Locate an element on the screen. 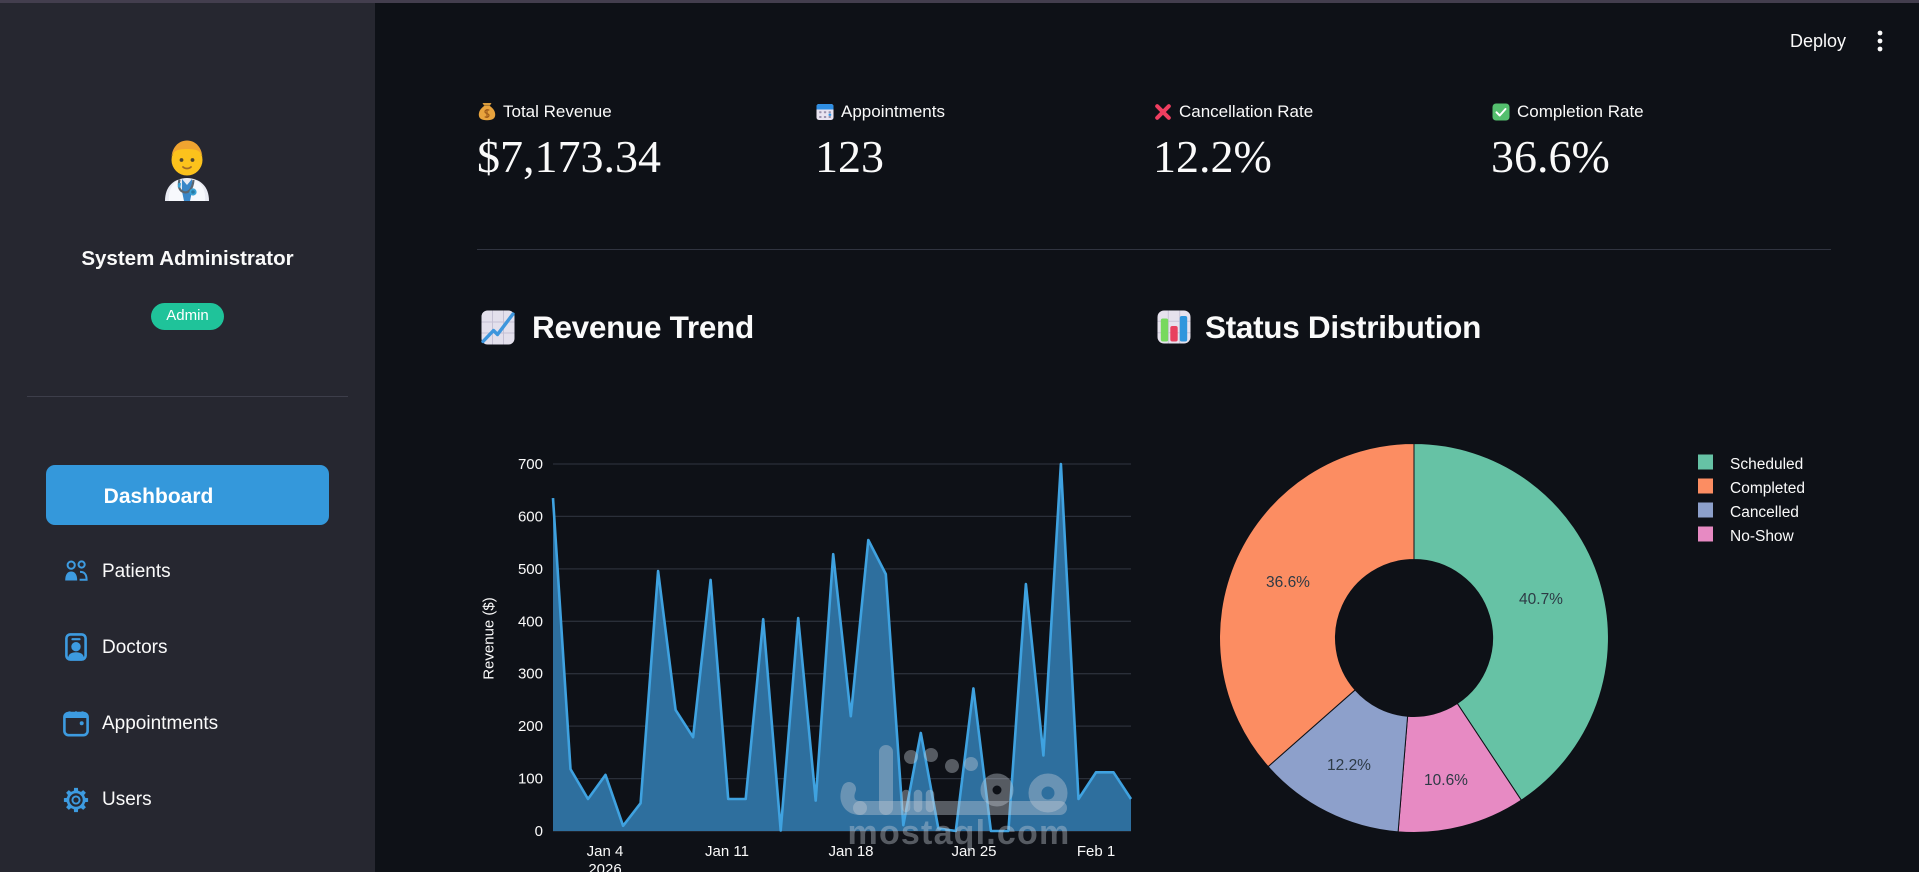 Image resolution: width=1919 pixels, height=872 pixels. svg-text: 400 is located at coordinates (530, 621).